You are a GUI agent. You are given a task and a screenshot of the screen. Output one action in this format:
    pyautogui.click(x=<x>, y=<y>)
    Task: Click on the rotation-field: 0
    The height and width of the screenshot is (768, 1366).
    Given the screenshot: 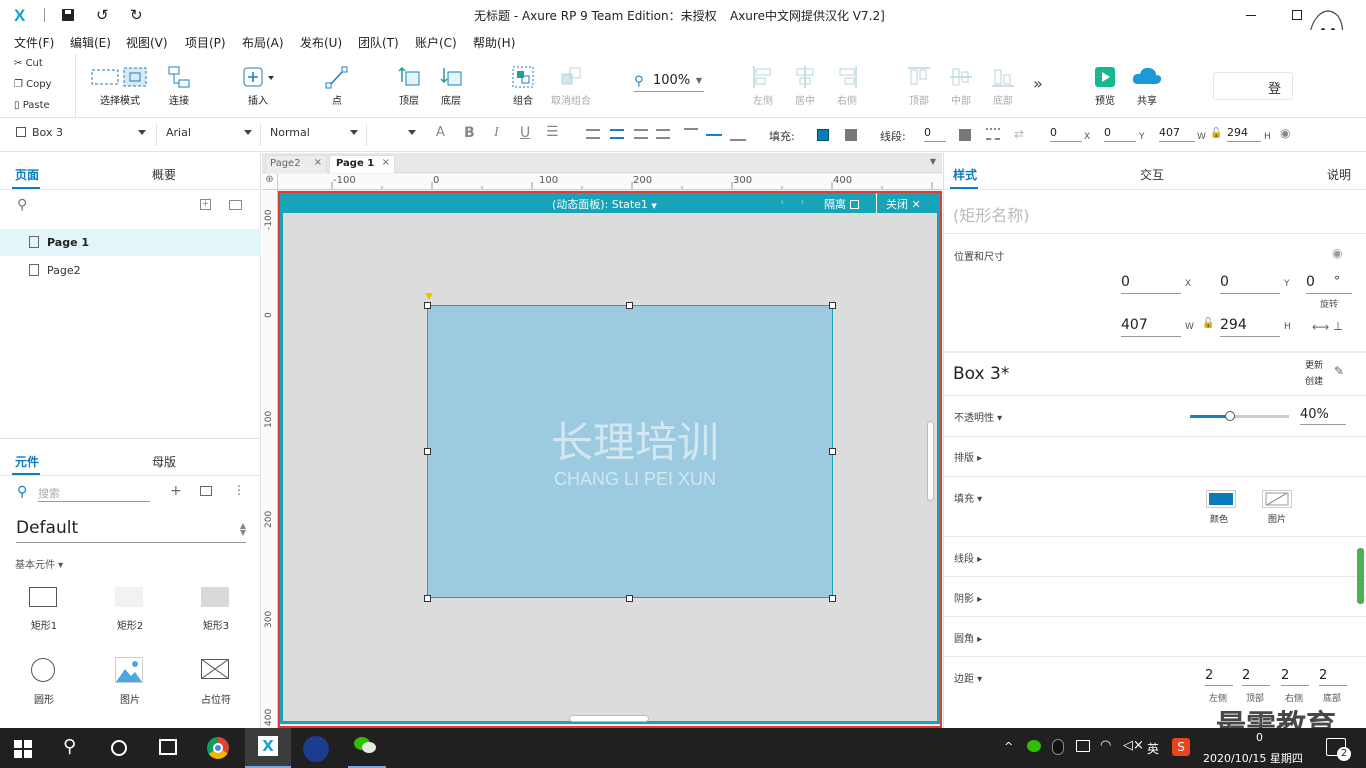 What is the action you would take?
    pyautogui.click(x=1329, y=284)
    